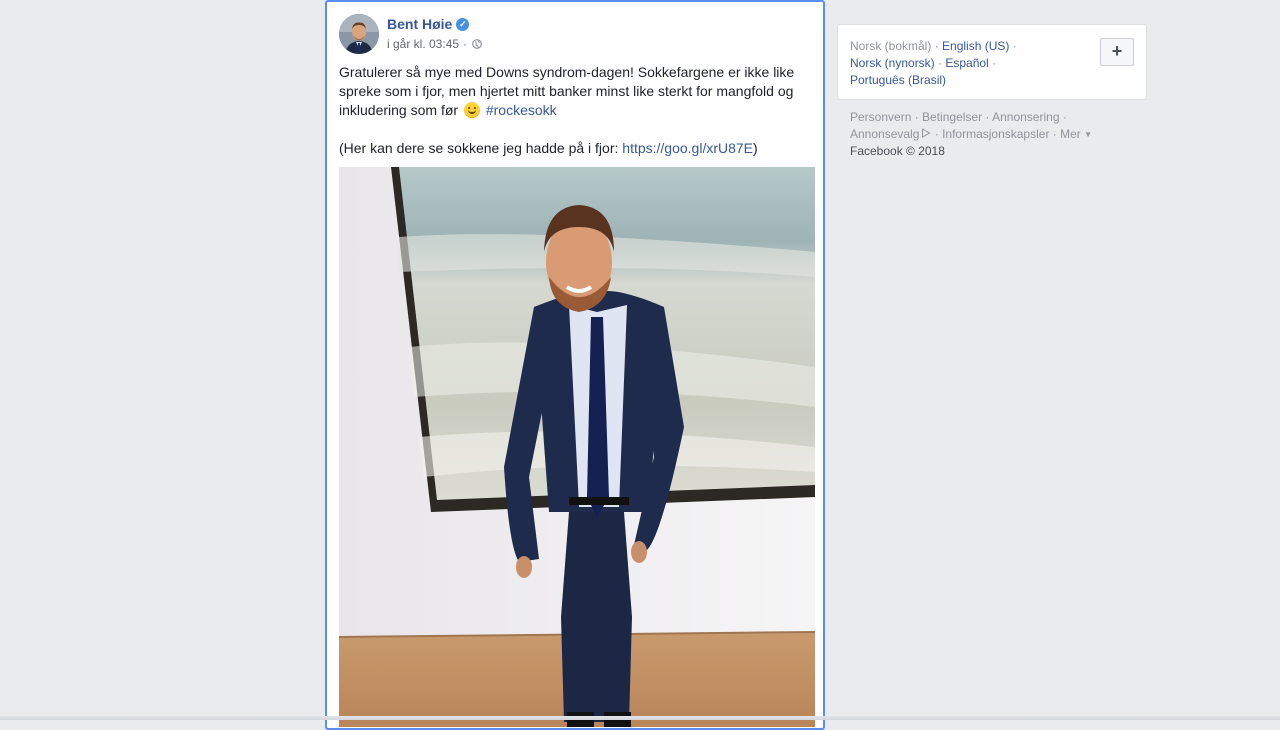 The image size is (1280, 730). Describe the element at coordinates (884, 134) in the screenshot. I see `footer-link-adchoices: Annonsevalg` at that location.